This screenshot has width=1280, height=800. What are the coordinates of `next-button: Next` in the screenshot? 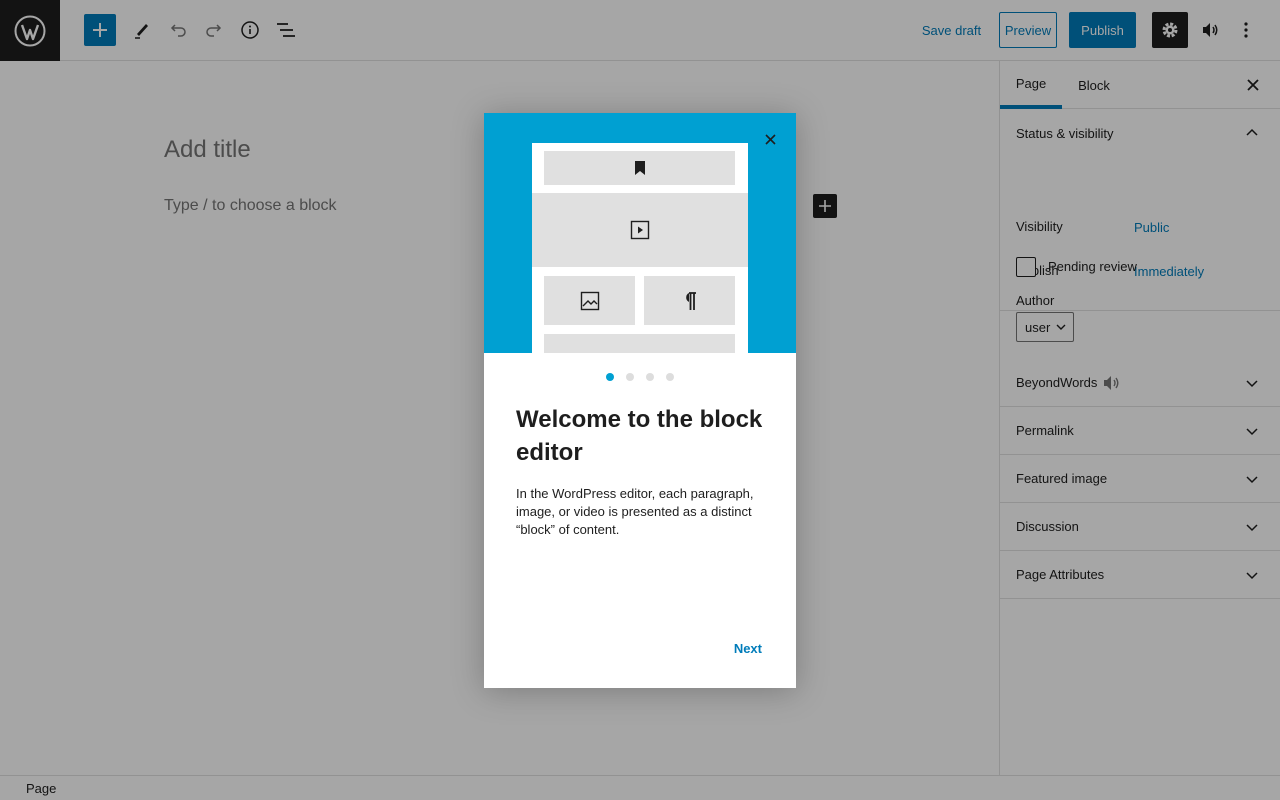 It's located at (748, 648).